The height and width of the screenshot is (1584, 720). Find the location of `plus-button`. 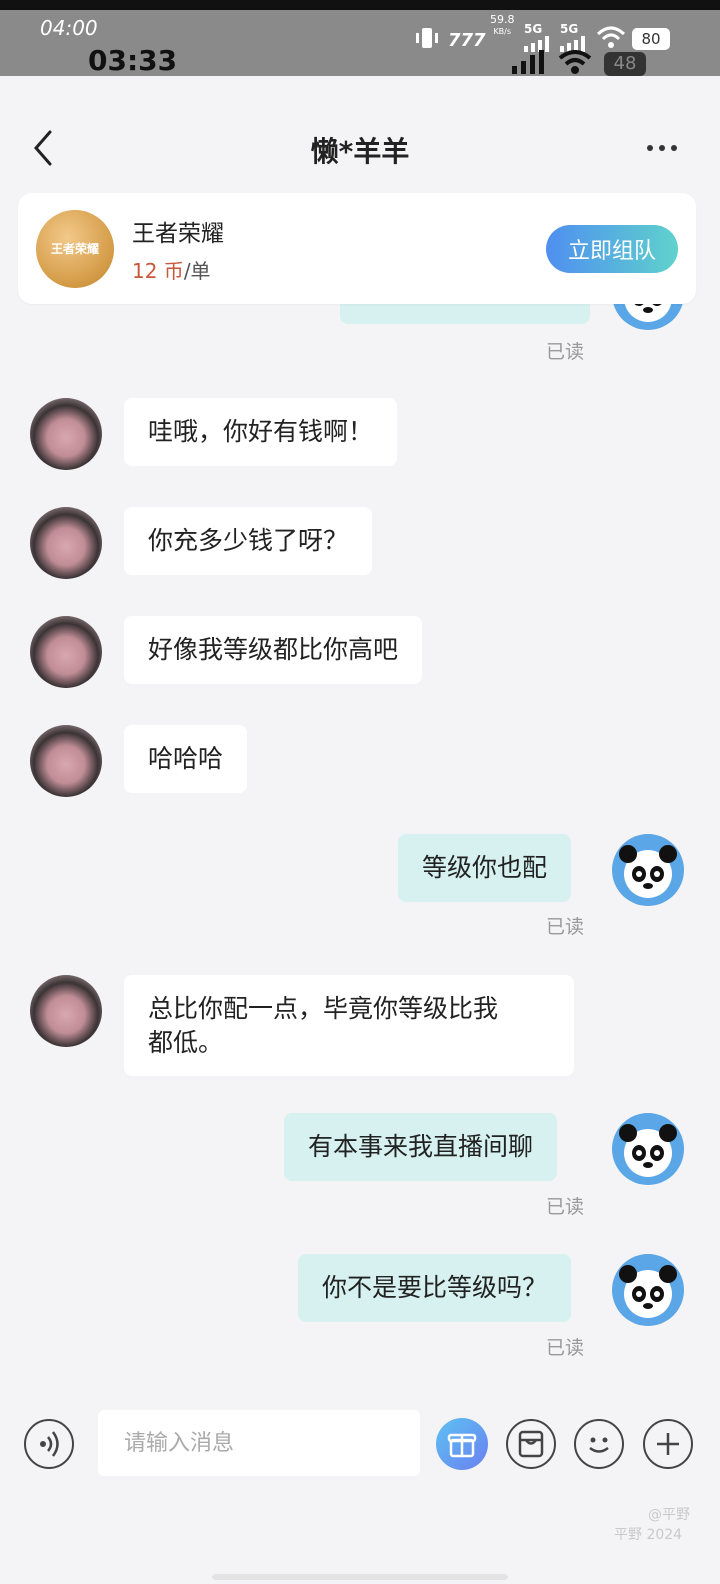

plus-button is located at coordinates (668, 1444).